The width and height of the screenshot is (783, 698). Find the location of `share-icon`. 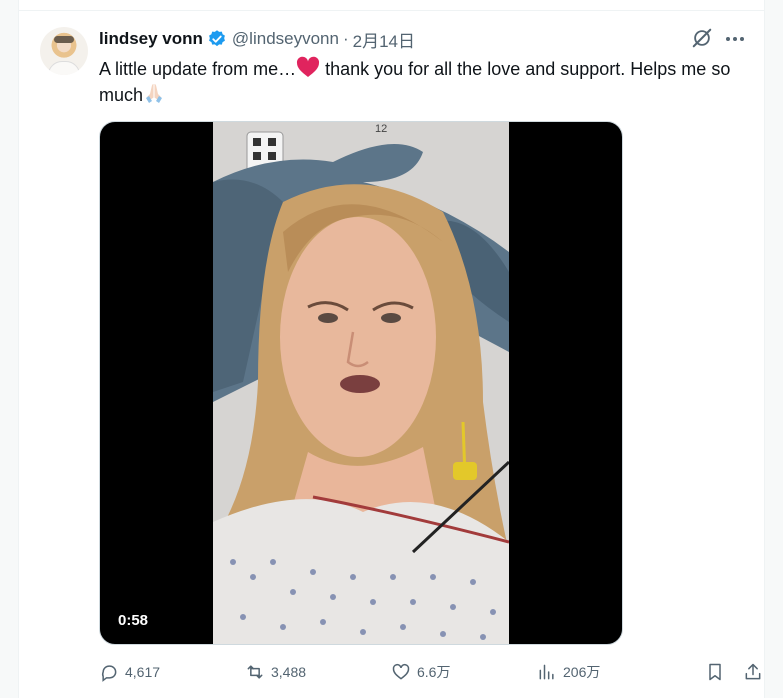

share-icon is located at coordinates (753, 671).